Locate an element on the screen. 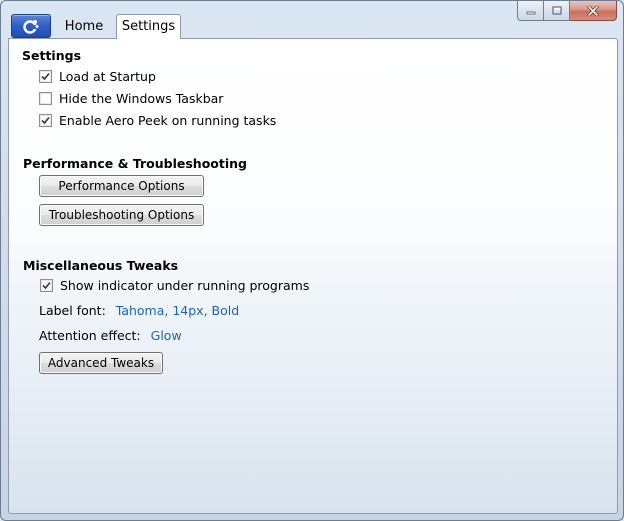  performance-options-button: Performance Options is located at coordinates (121, 186).